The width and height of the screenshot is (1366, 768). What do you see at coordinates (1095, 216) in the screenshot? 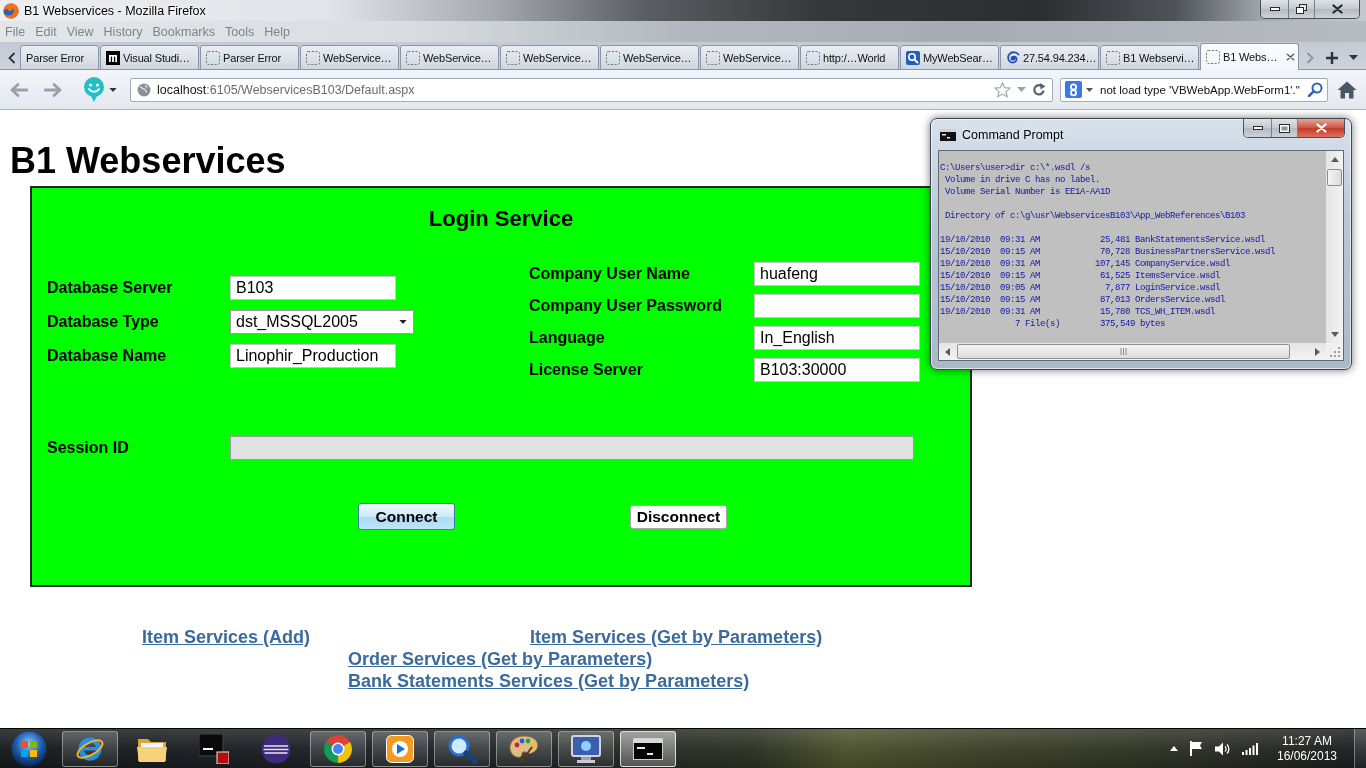
I see `console-line: Directory of c:\g\usr\WebservicesB103\App_WebReferences\B103` at bounding box center [1095, 216].